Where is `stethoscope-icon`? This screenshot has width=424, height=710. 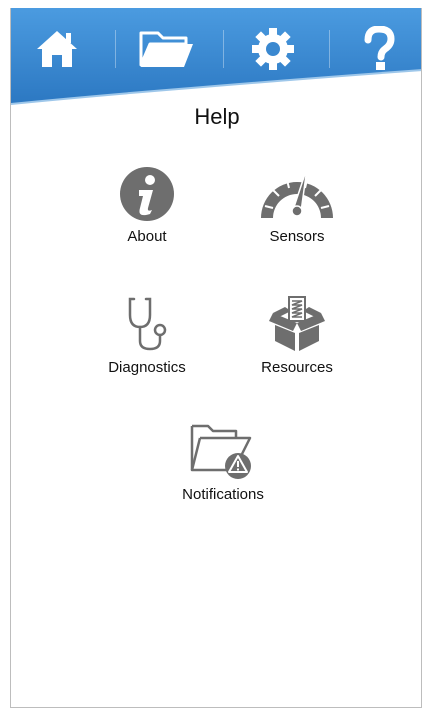
stethoscope-icon is located at coordinates (147, 324).